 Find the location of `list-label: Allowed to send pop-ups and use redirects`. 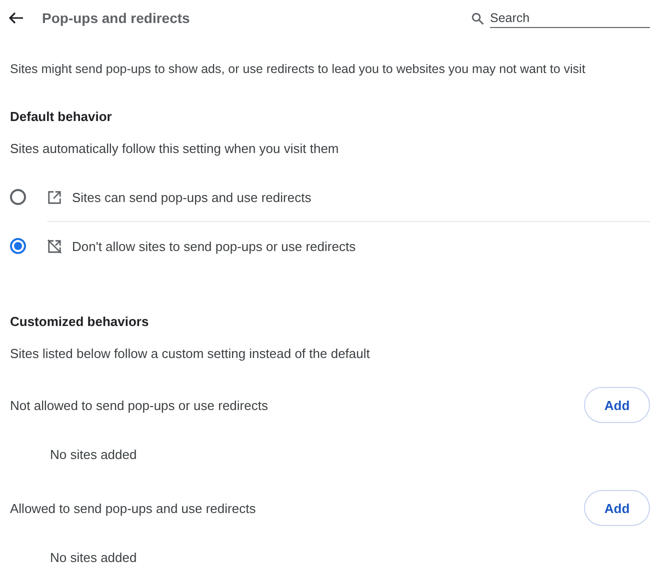

list-label: Allowed to send pop-ups and use redirects is located at coordinates (133, 508).